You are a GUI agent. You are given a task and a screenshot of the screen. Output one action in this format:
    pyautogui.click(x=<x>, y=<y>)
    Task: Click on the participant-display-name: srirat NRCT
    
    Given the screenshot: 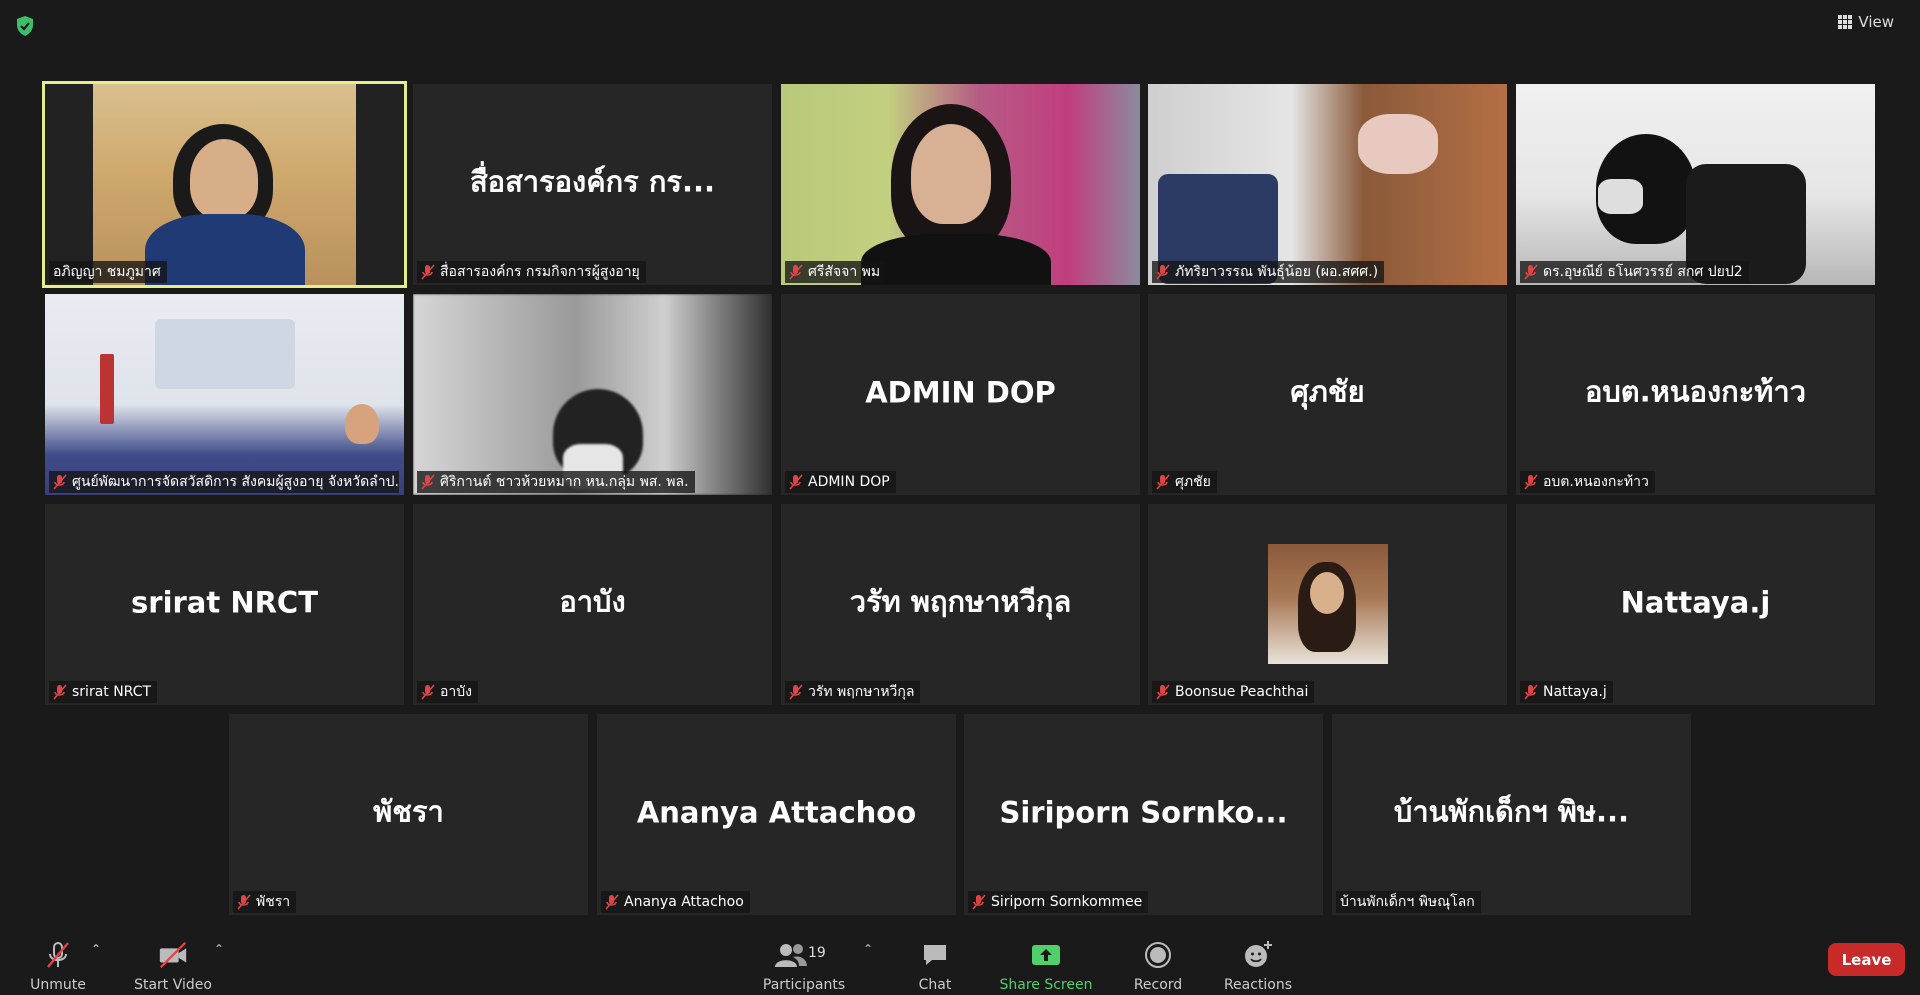 What is the action you would take?
    pyautogui.click(x=224, y=601)
    